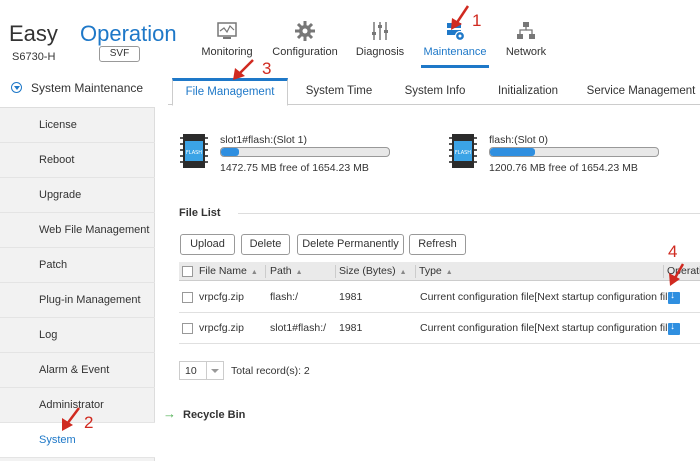 Image resolution: width=700 pixels, height=461 pixels. Describe the element at coordinates (469, 213) in the screenshot. I see `divider` at that location.